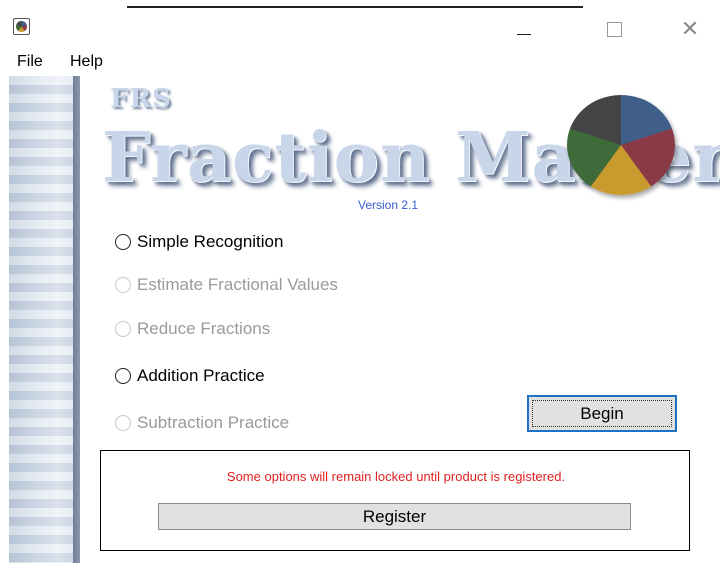 The width and height of the screenshot is (720, 563). I want to click on app-icon, so click(21, 26).